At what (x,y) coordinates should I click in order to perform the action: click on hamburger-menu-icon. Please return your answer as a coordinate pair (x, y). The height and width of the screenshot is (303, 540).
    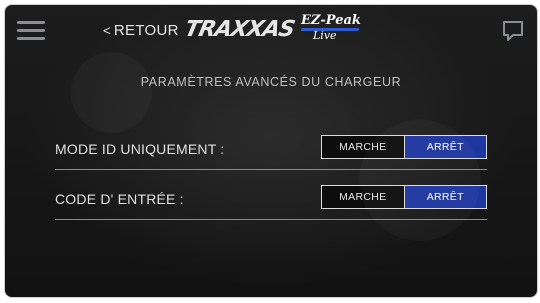
    Looking at the image, I should click on (31, 30).